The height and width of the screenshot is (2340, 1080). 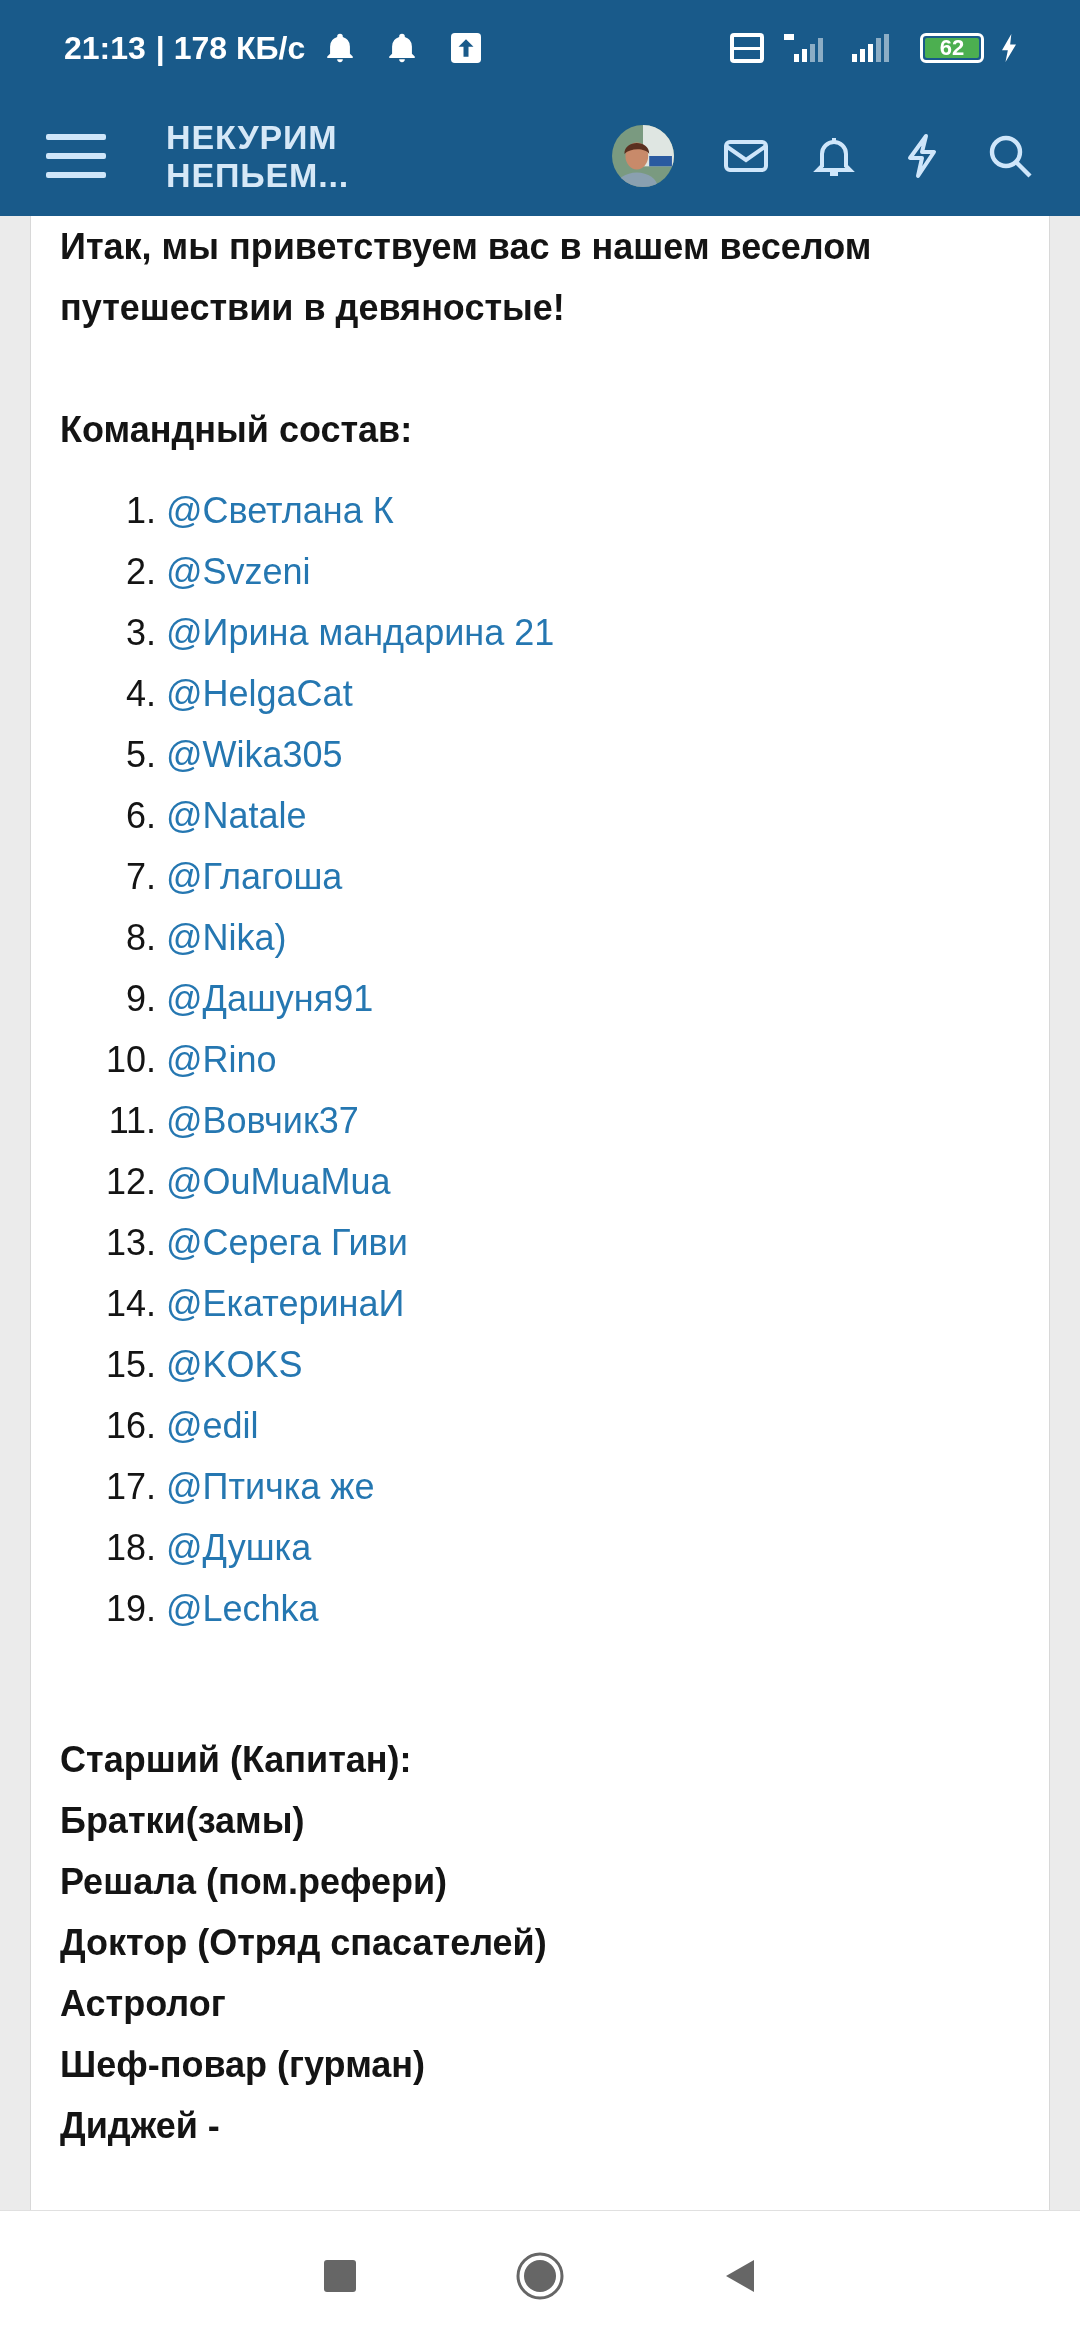 I want to click on menu-icon, so click(x=76, y=156).